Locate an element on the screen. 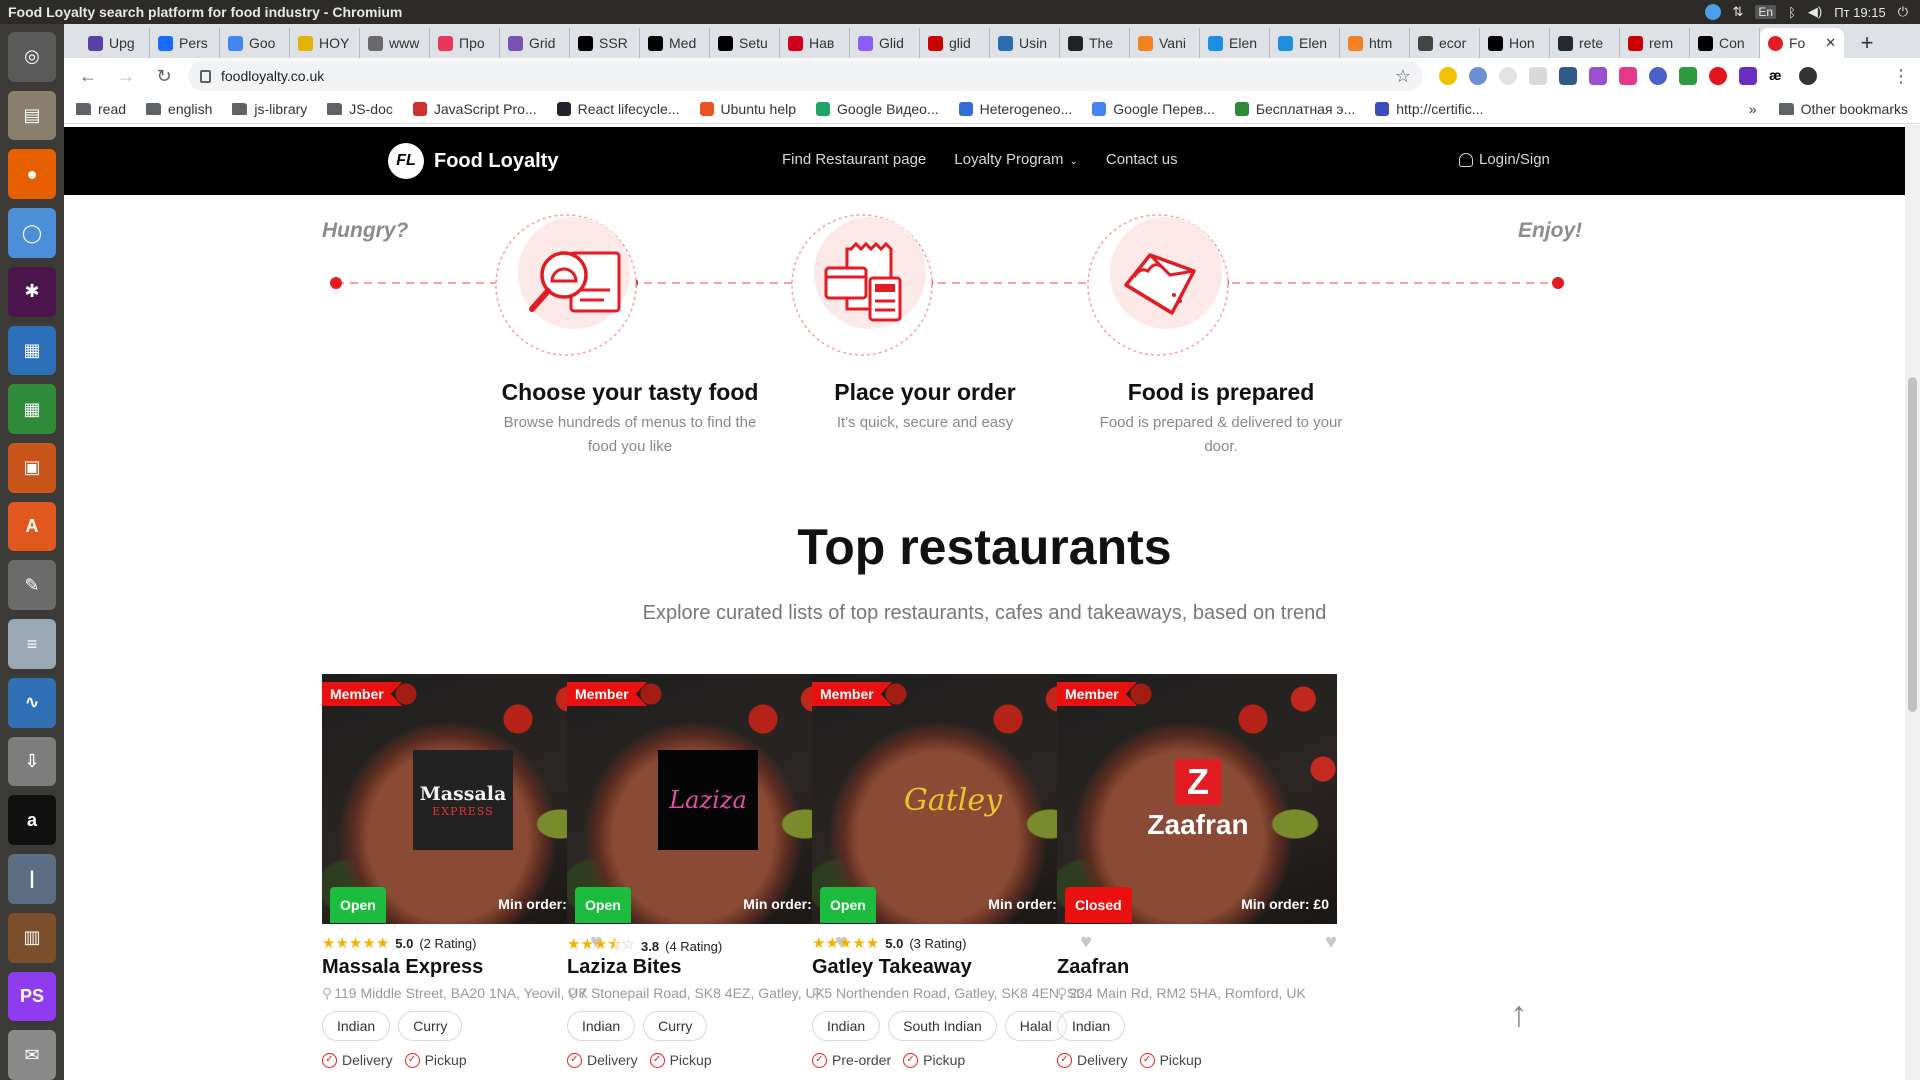  bookmark-item: english is located at coordinates (179, 109).